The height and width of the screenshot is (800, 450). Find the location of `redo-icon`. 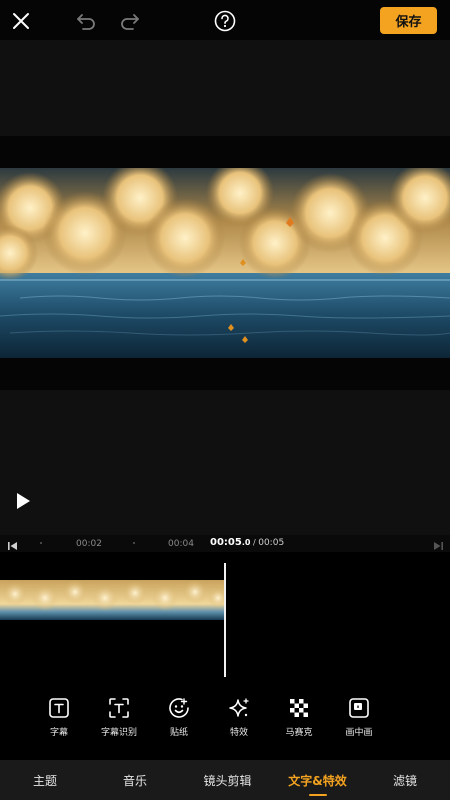

redo-icon is located at coordinates (130, 21).